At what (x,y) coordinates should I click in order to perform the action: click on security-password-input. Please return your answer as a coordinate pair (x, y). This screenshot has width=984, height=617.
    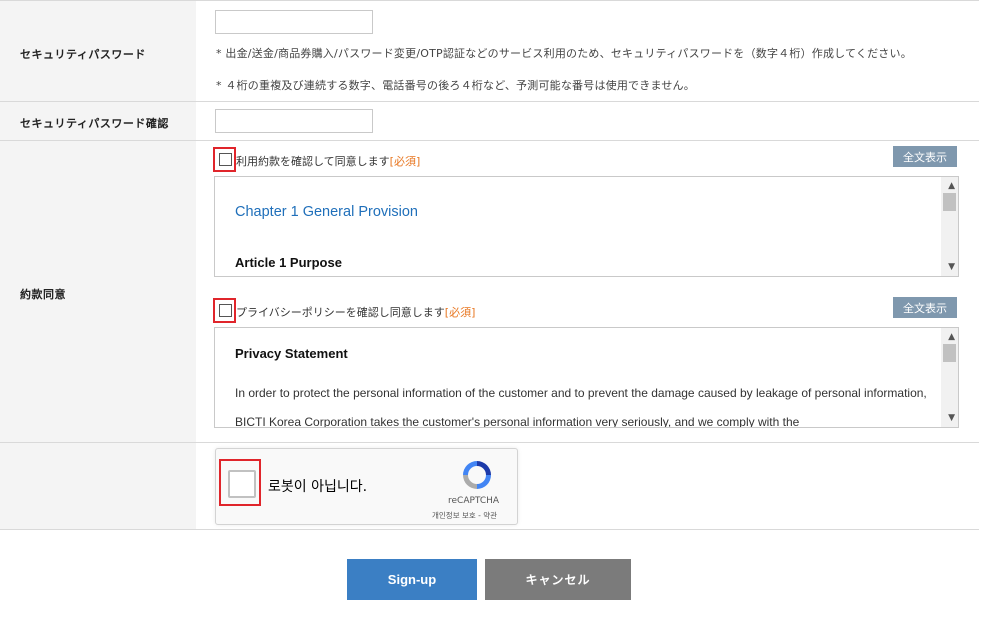
    Looking at the image, I should click on (294, 22).